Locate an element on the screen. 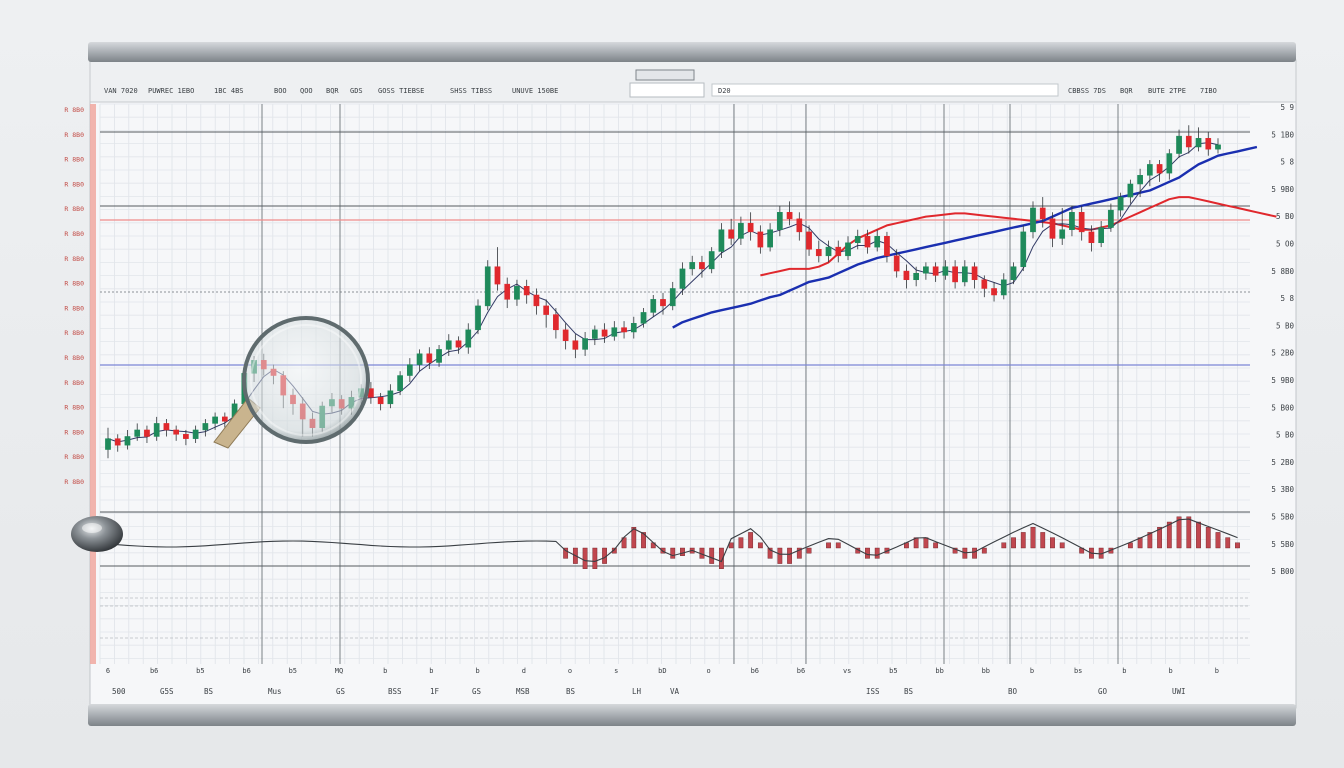  right-axis-label: 5 O0 is located at coordinates (1285, 244).